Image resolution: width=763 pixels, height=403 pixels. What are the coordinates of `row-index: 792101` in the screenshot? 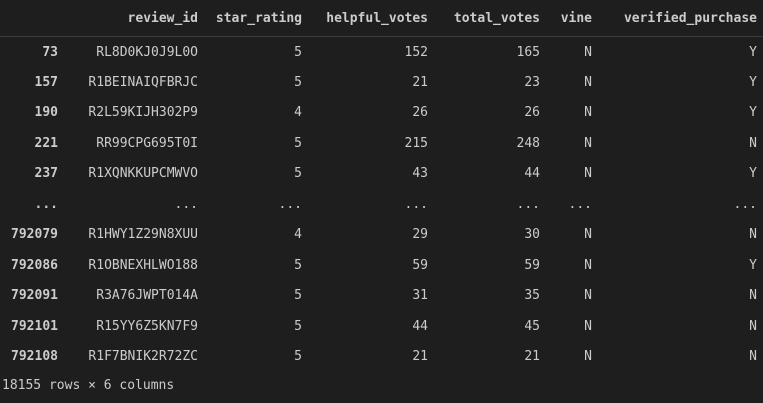 It's located at (34, 326).